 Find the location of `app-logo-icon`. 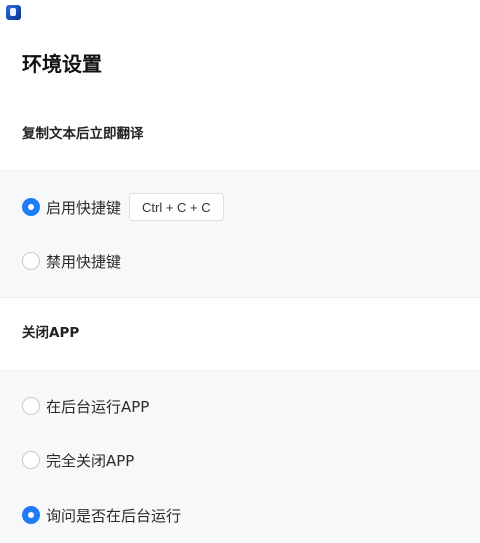

app-logo-icon is located at coordinates (13, 12).